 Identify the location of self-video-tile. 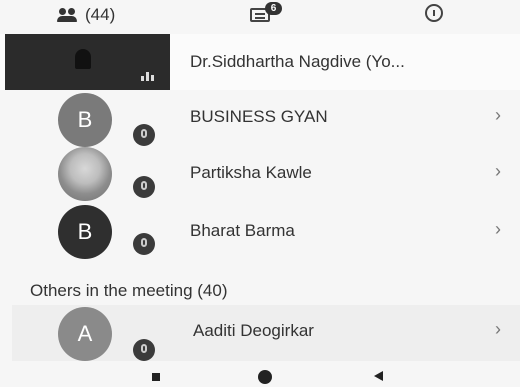
(87, 62).